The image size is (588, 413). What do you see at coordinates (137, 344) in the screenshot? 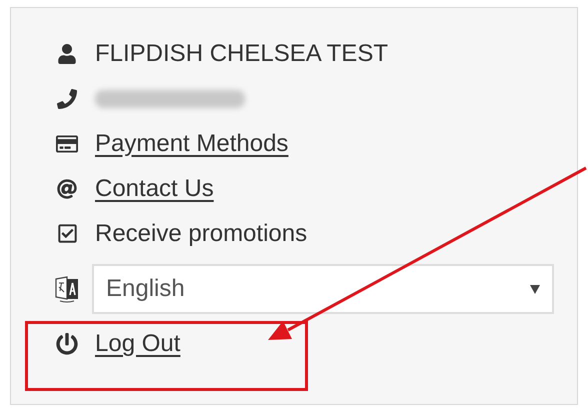
I see `logout-link: Log Out` at bounding box center [137, 344].